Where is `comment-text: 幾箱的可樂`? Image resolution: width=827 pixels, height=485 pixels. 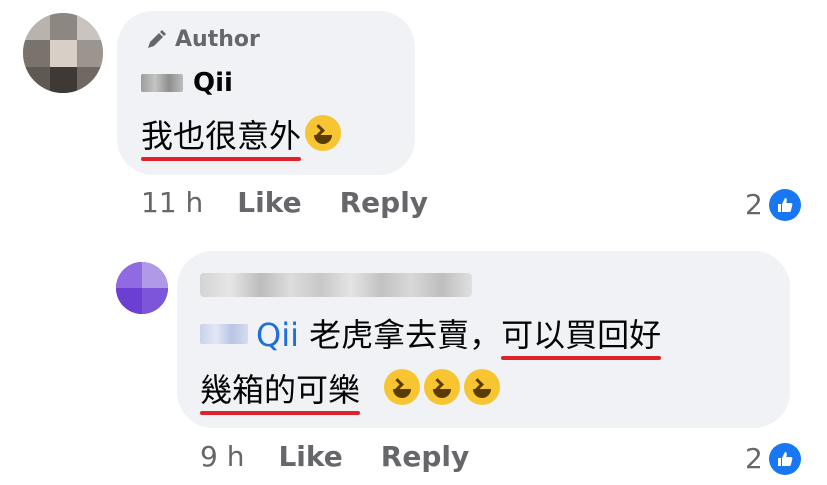 comment-text: 幾箱的可樂 is located at coordinates (350, 391).